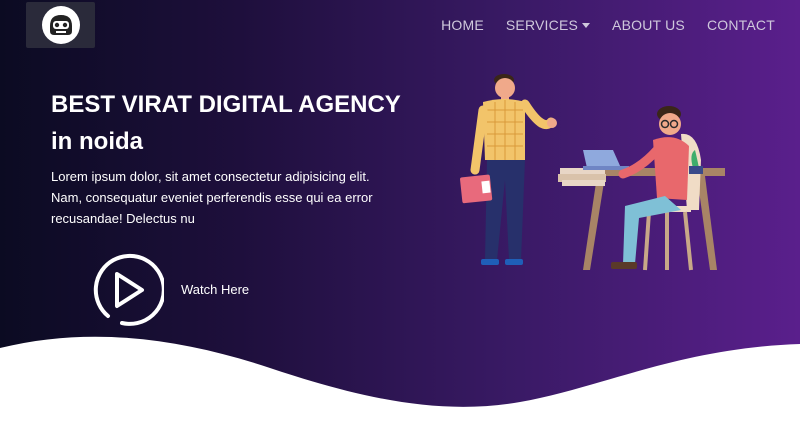 The width and height of the screenshot is (800, 443). I want to click on hero-title-line1: BEST VIRAT DIGITAL AGENCY, so click(226, 104).